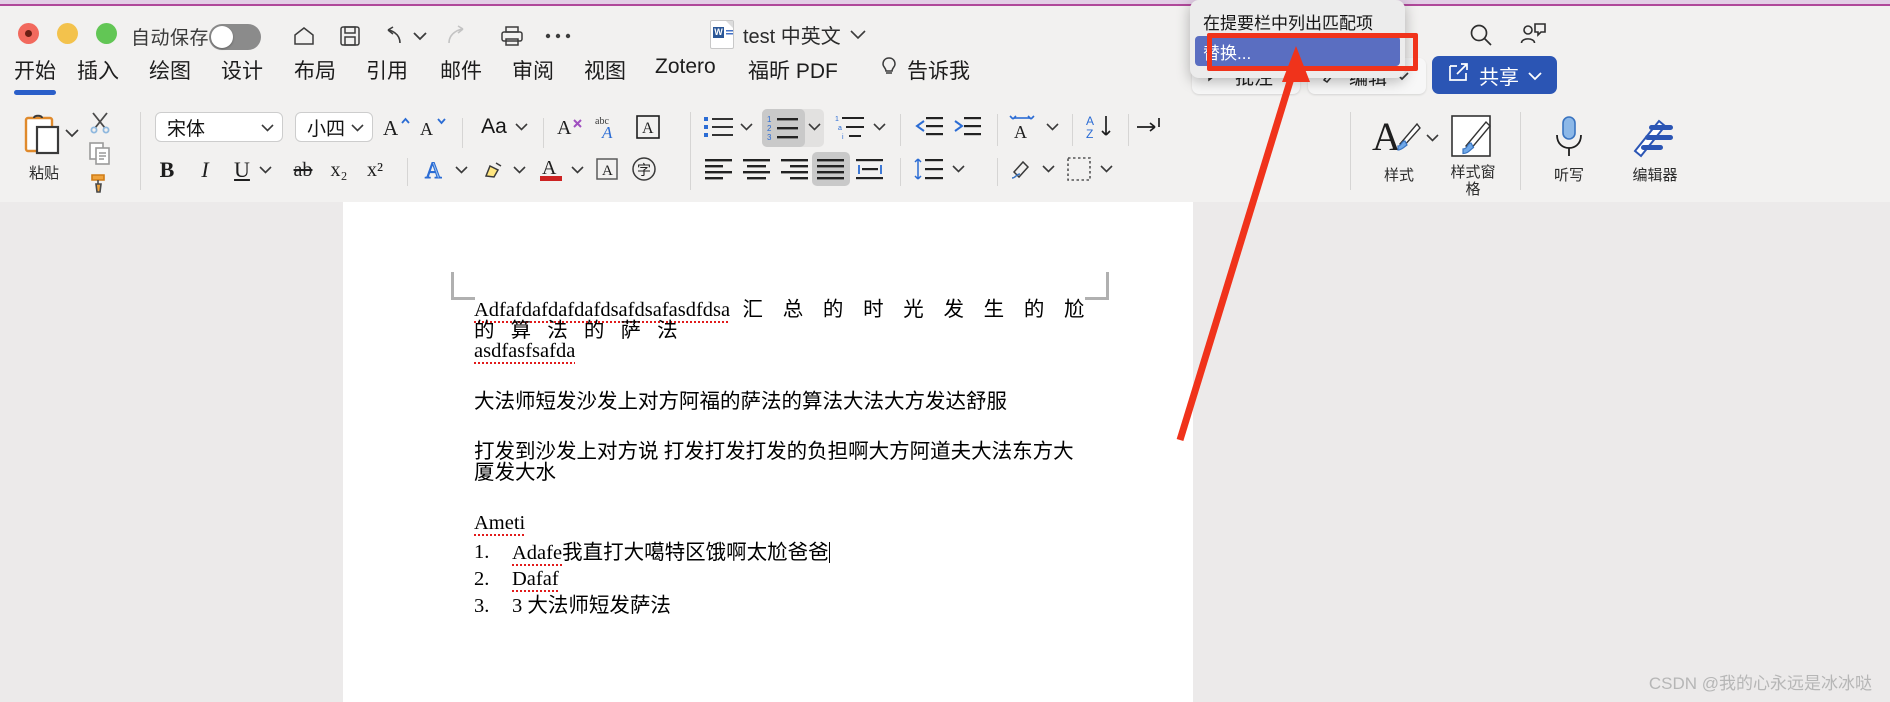 This screenshot has width=1890, height=702. I want to click on title-chevron-down-icon, so click(858, 34).